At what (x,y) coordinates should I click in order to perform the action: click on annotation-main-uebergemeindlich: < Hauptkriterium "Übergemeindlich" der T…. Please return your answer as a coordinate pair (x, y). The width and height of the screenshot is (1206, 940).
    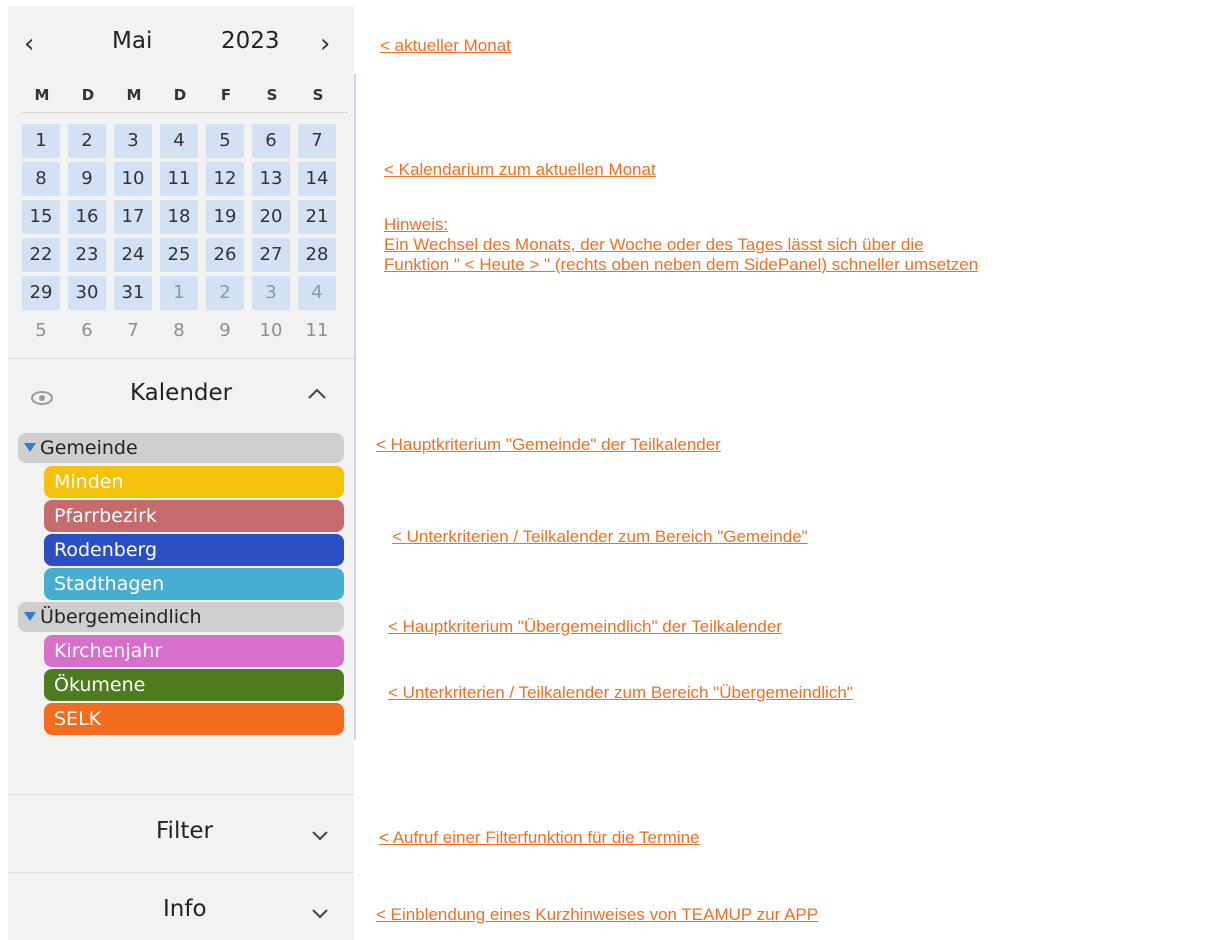
    Looking at the image, I should click on (585, 626).